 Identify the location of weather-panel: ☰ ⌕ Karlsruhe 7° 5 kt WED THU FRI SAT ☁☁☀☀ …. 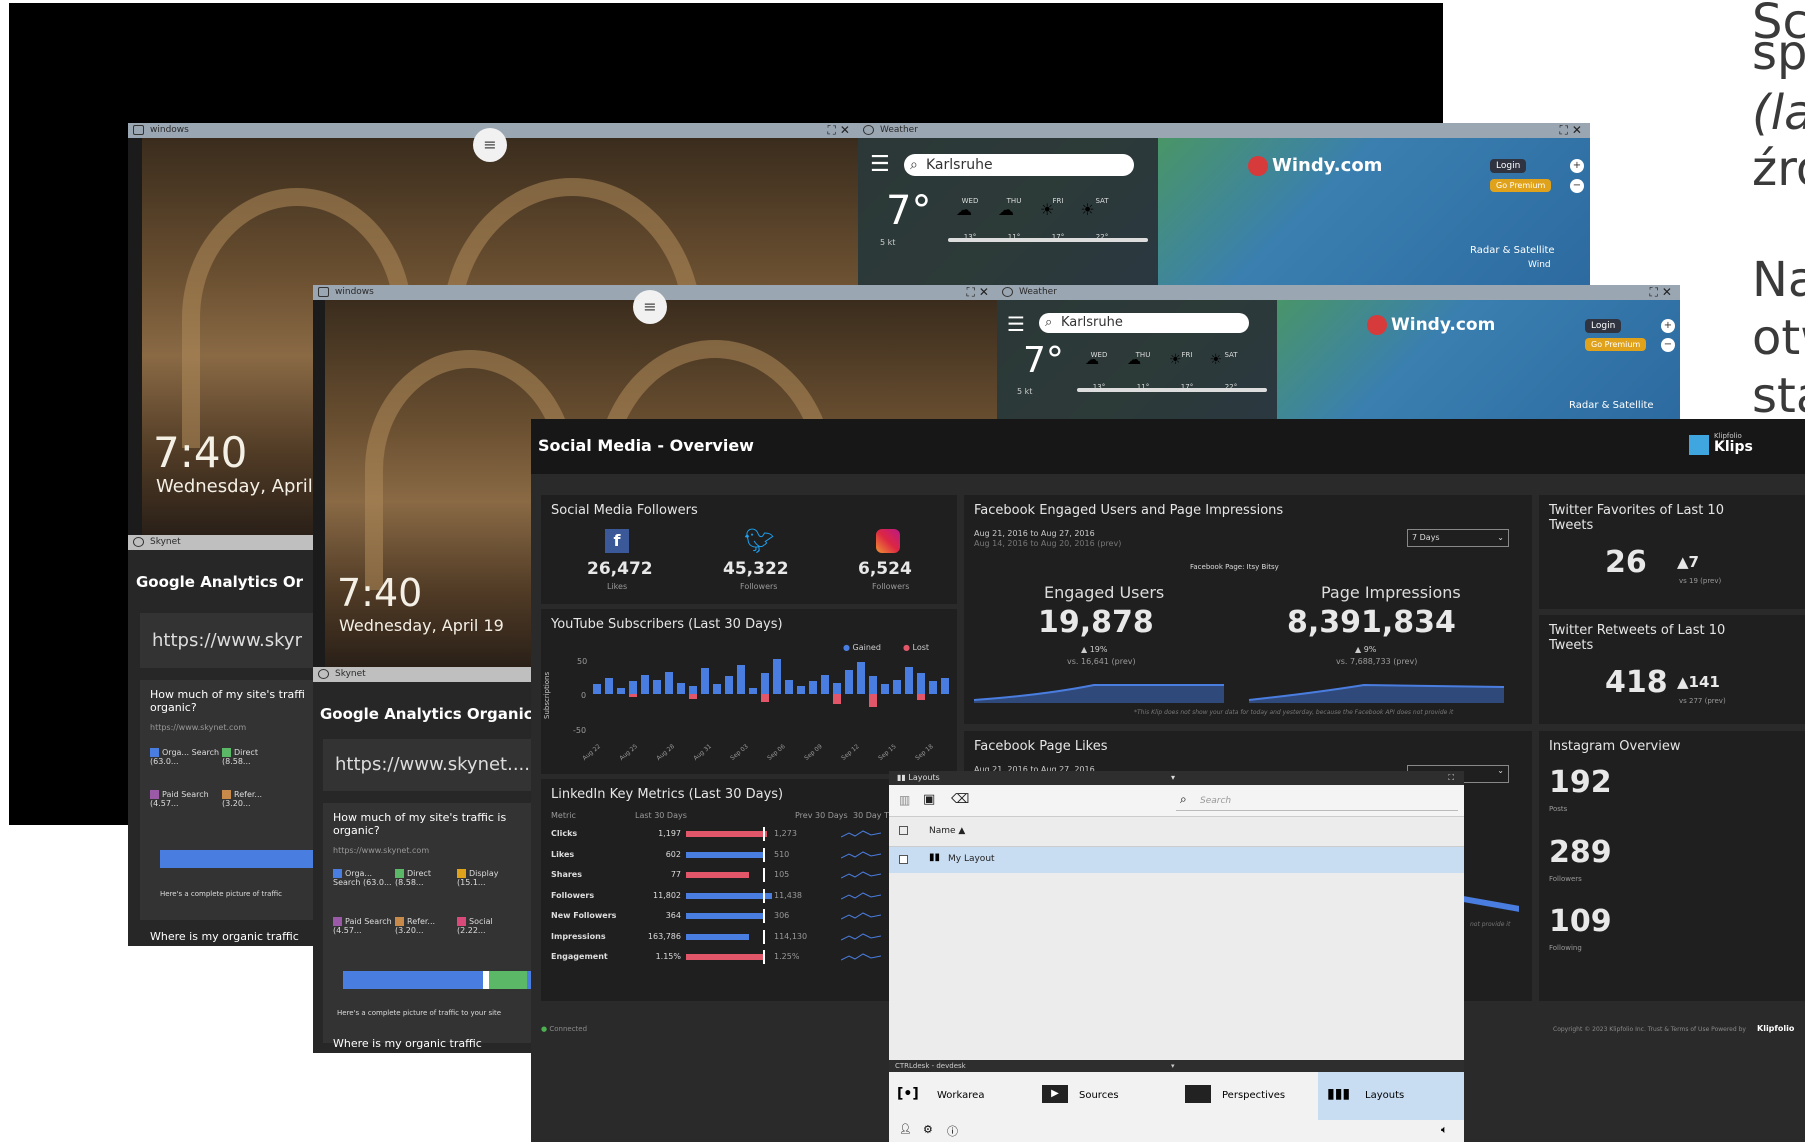
(1008, 212).